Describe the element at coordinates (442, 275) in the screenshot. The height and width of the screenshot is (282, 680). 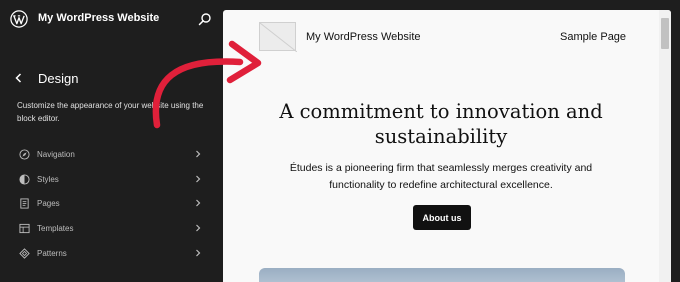
I see `hero-image` at that location.